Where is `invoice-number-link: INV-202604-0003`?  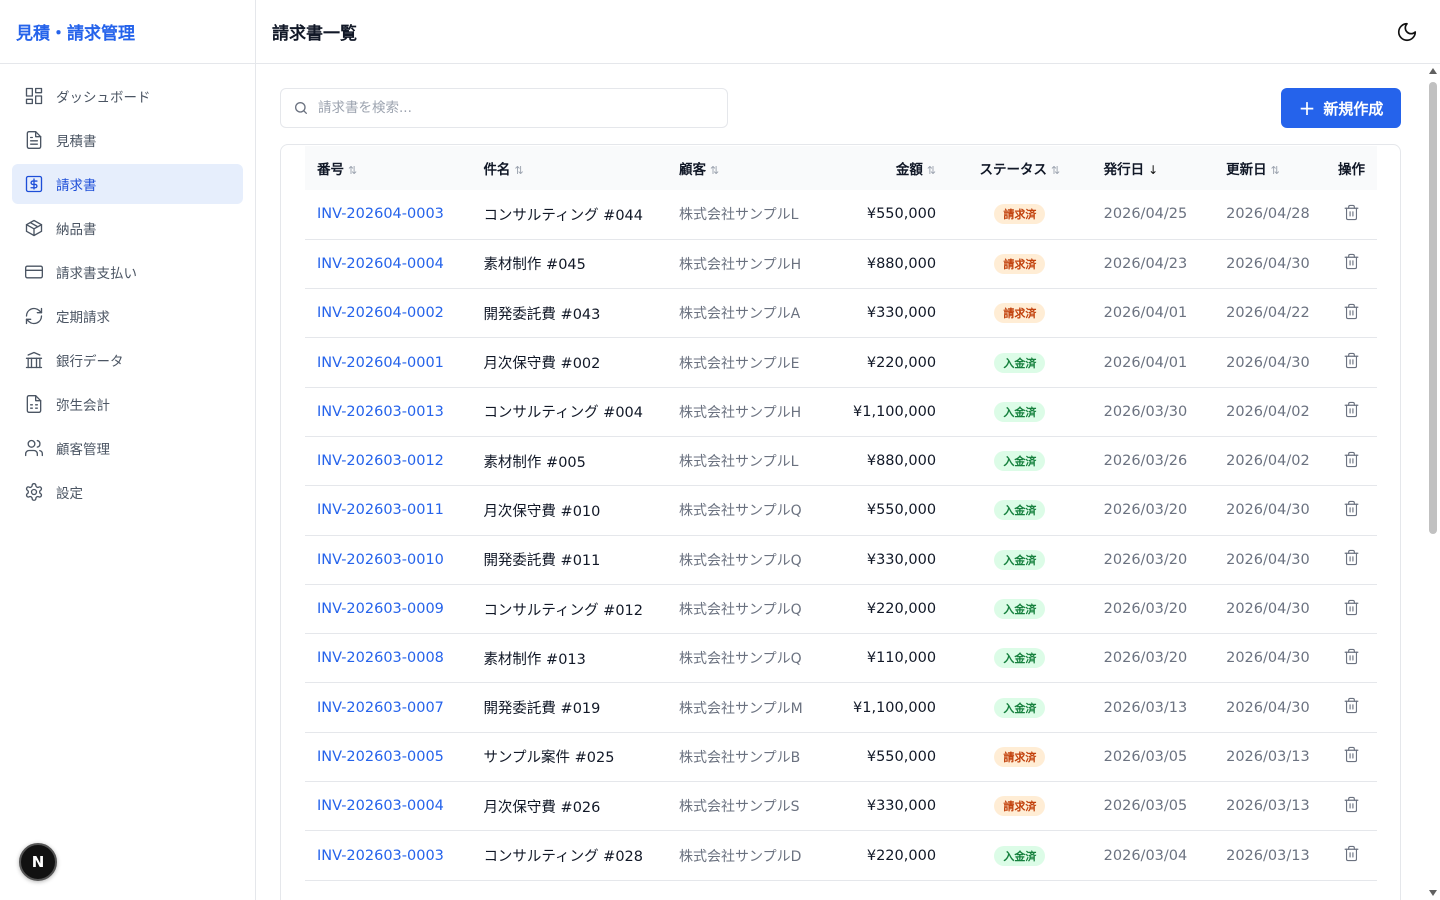 invoice-number-link: INV-202604-0003 is located at coordinates (380, 214).